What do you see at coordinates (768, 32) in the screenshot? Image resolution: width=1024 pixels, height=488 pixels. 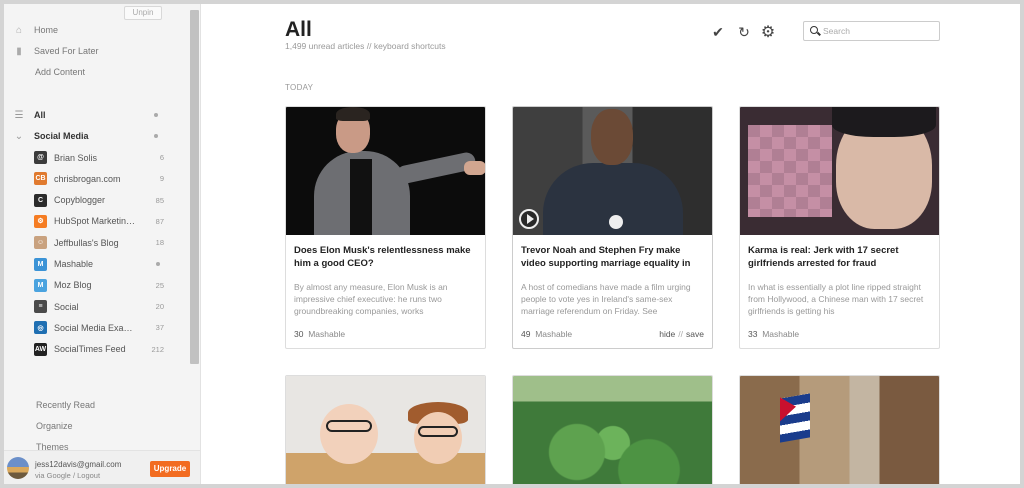 I see `gear-icon: ⚙` at bounding box center [768, 32].